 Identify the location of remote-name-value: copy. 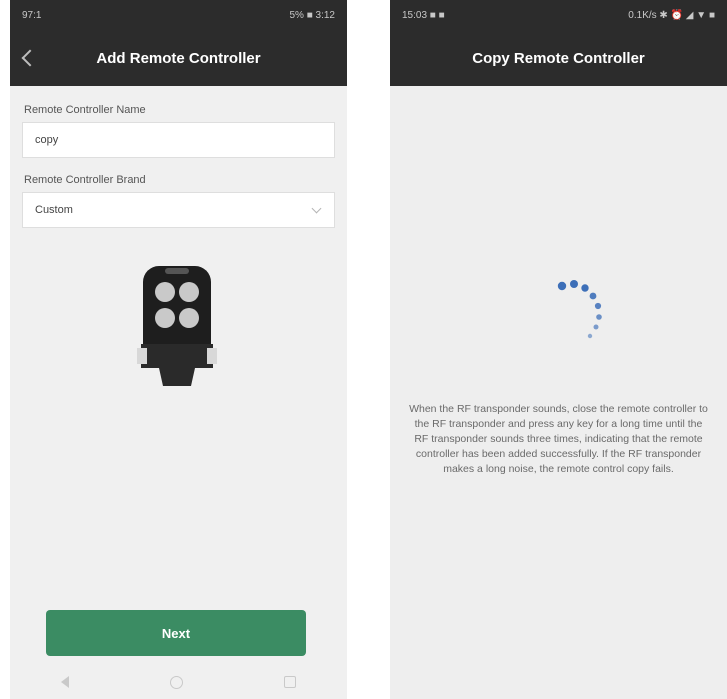
(47, 140).